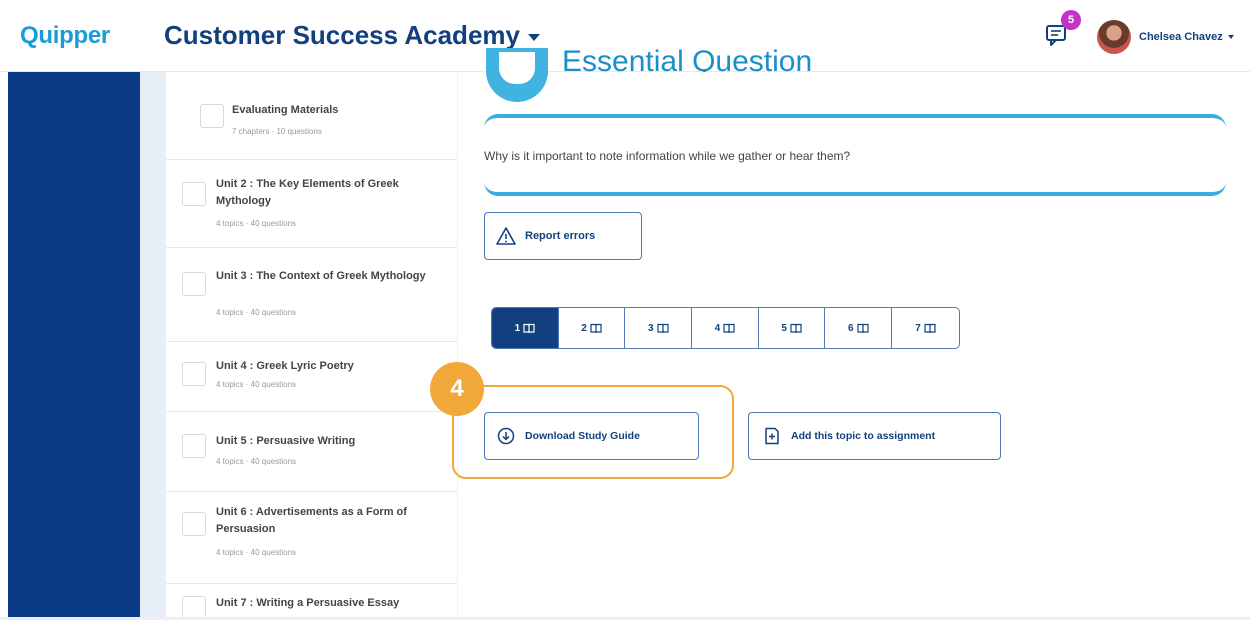 The height and width of the screenshot is (620, 1250). I want to click on chapter-tab-7: 7, so click(925, 328).